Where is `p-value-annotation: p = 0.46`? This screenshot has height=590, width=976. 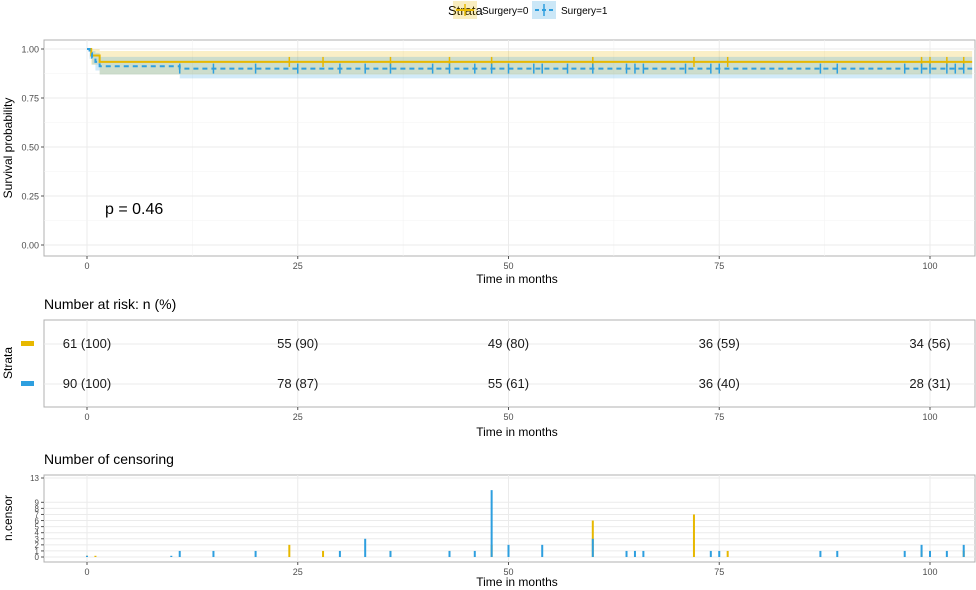 p-value-annotation: p = 0.46 is located at coordinates (134, 209).